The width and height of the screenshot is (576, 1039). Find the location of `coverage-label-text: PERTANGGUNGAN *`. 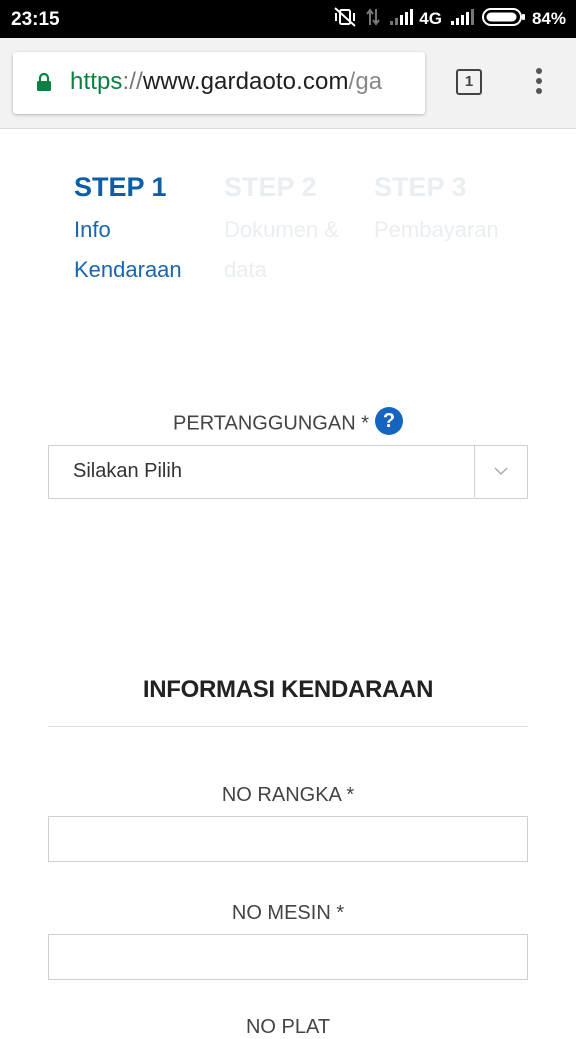

coverage-label-text: PERTANGGUNGAN * is located at coordinates (271, 423).